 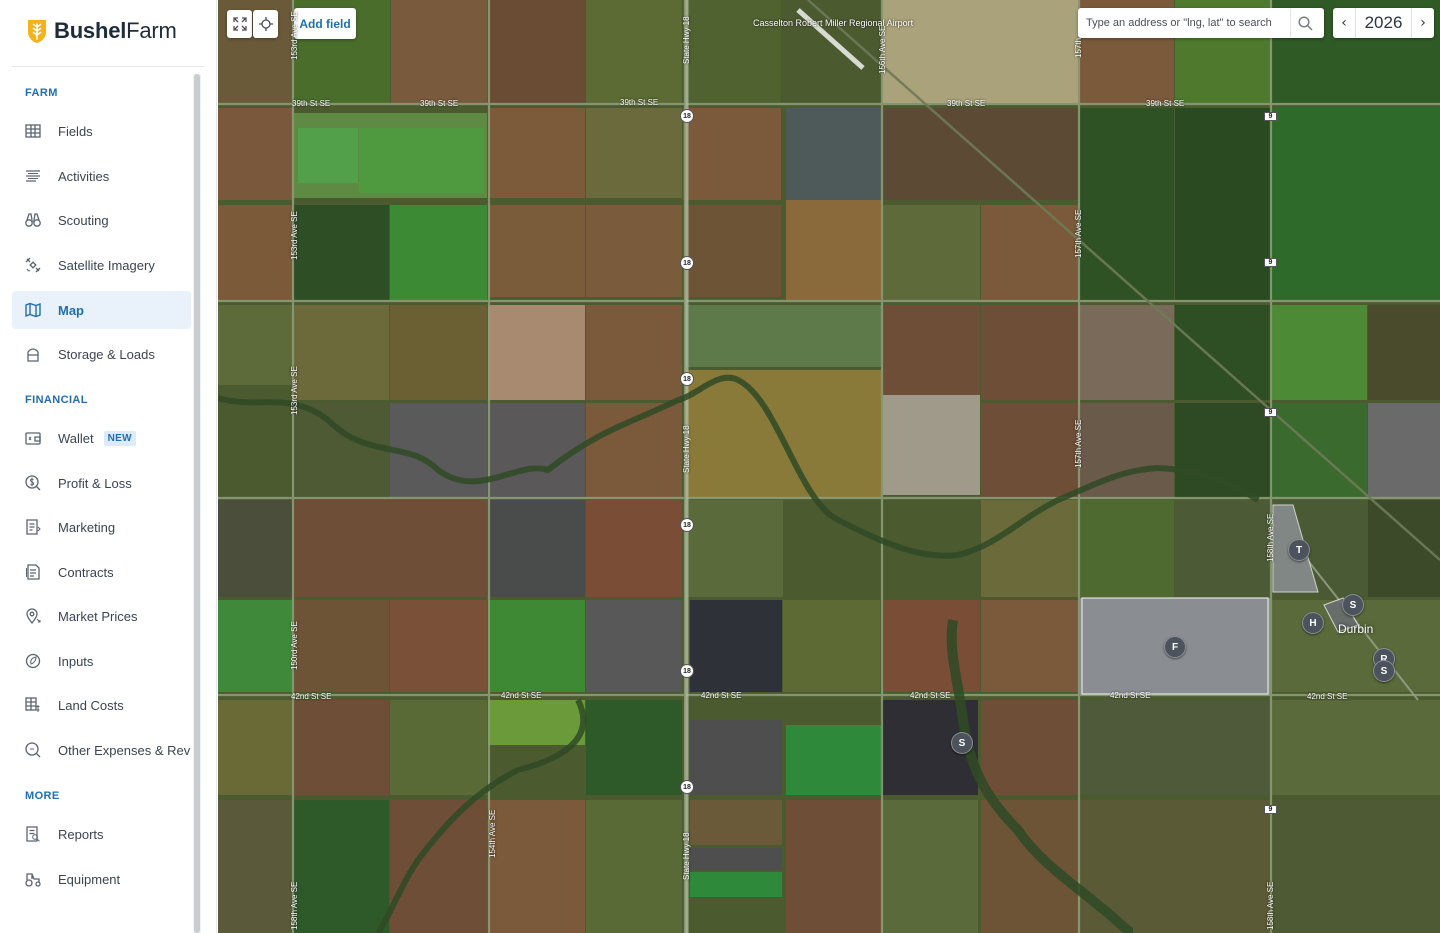 What do you see at coordinates (33, 438) in the screenshot?
I see `wallet-icon` at bounding box center [33, 438].